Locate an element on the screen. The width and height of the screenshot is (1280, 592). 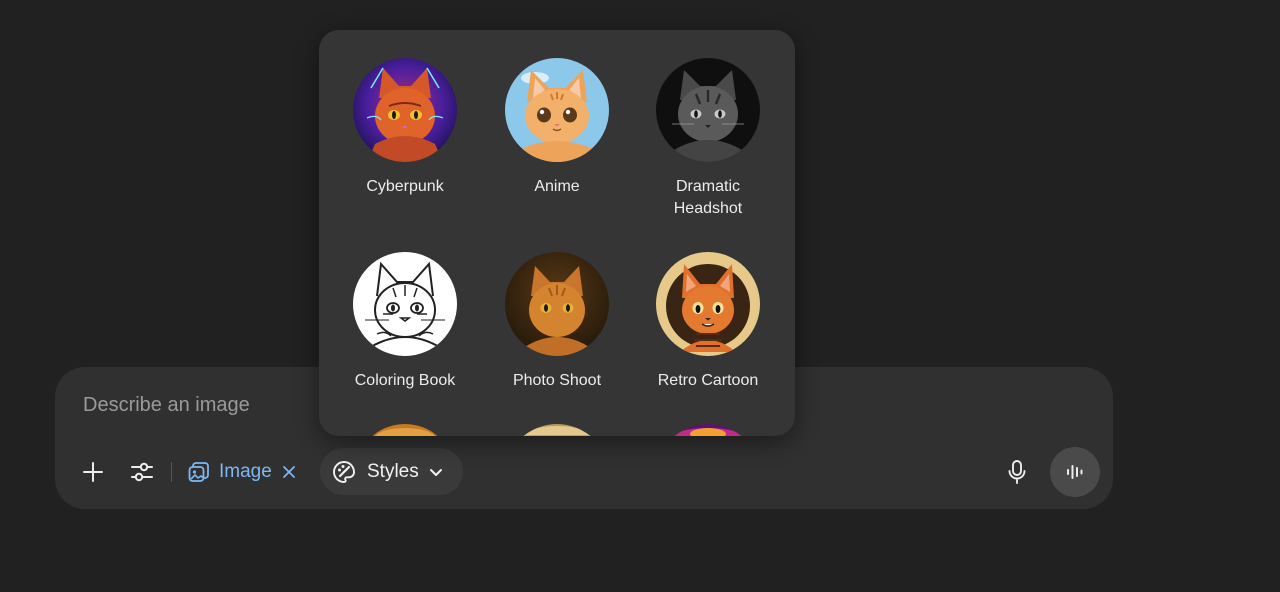
add-button is located at coordinates (93, 472).